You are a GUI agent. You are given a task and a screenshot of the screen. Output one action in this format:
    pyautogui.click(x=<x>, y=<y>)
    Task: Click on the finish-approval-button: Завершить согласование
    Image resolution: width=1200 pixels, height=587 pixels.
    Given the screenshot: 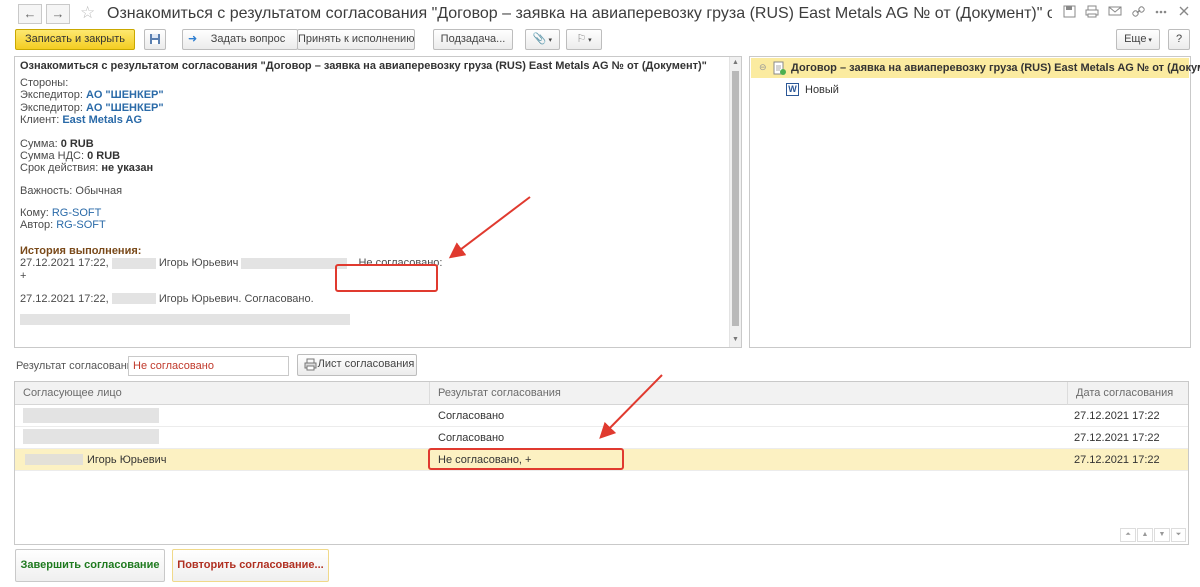 What is the action you would take?
    pyautogui.click(x=90, y=565)
    